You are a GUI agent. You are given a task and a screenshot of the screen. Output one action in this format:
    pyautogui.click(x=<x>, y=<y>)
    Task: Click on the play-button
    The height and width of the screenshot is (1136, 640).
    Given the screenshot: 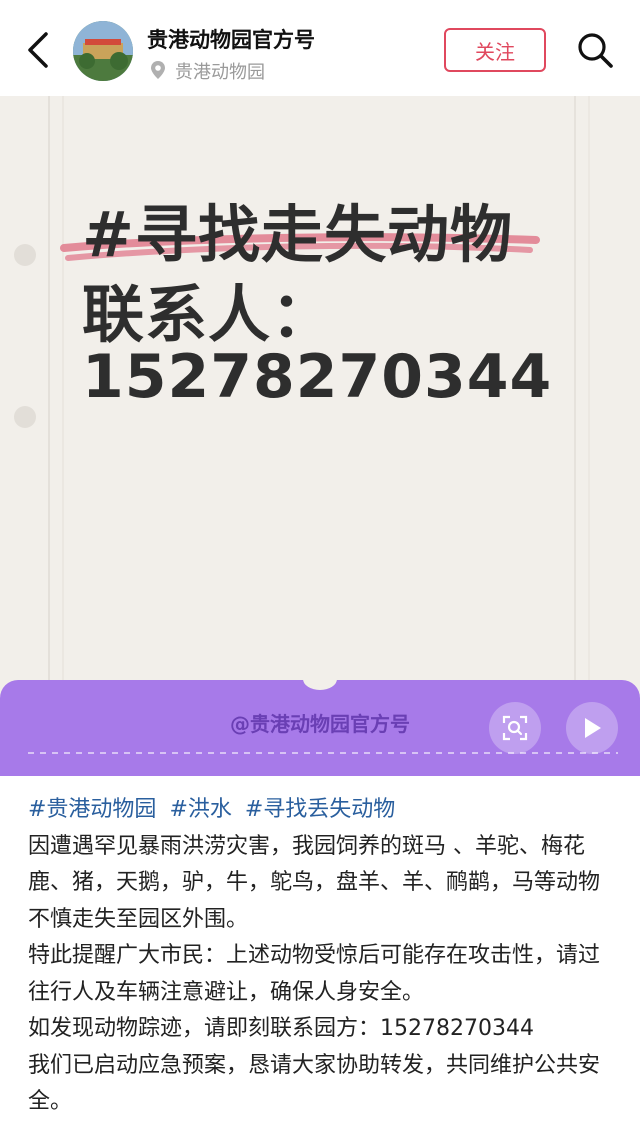 What is the action you would take?
    pyautogui.click(x=592, y=728)
    